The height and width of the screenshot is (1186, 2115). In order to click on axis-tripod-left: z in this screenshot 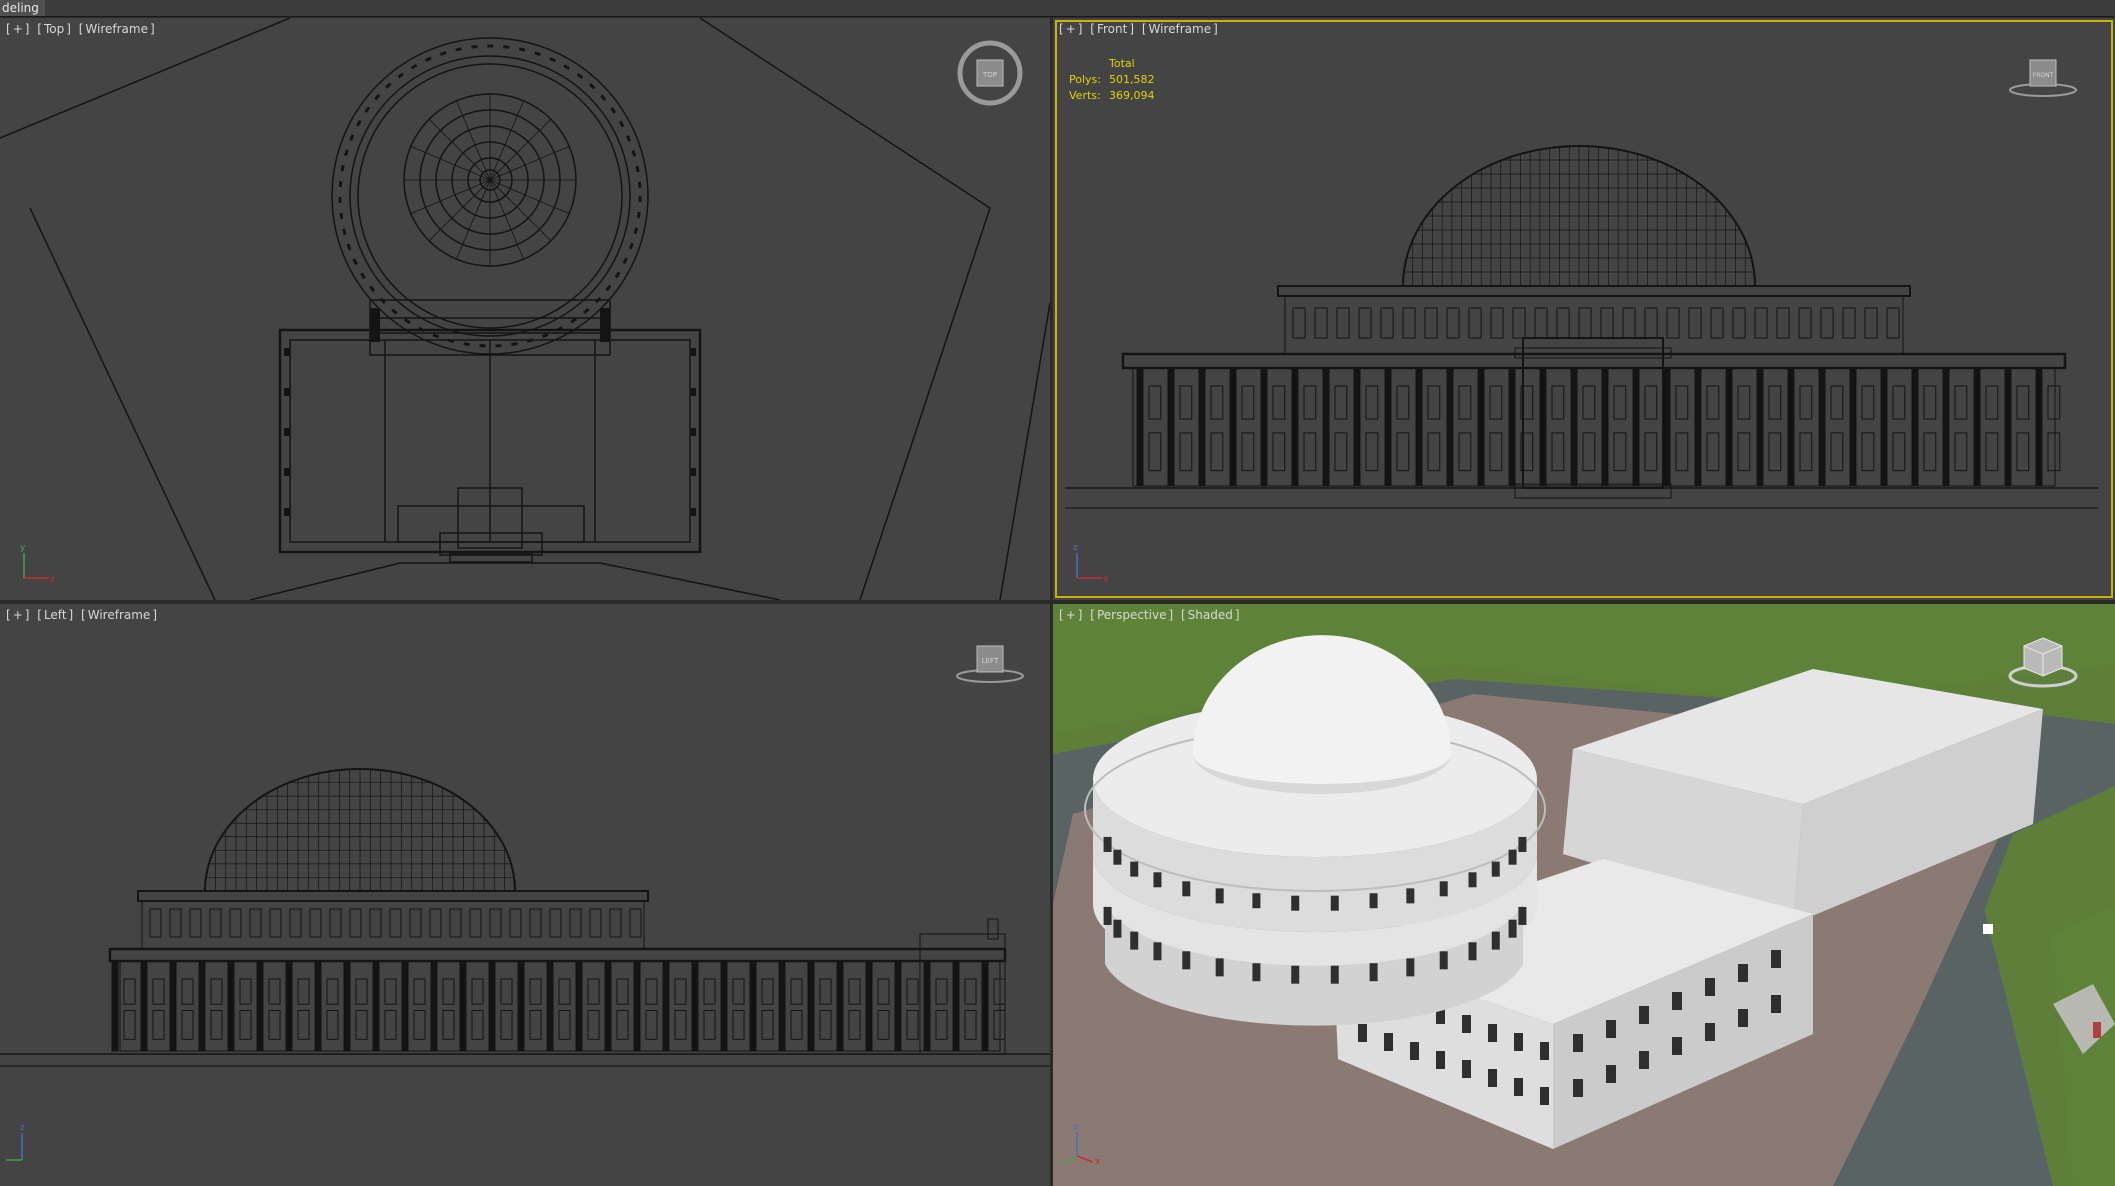, I will do `click(15, 1142)`.